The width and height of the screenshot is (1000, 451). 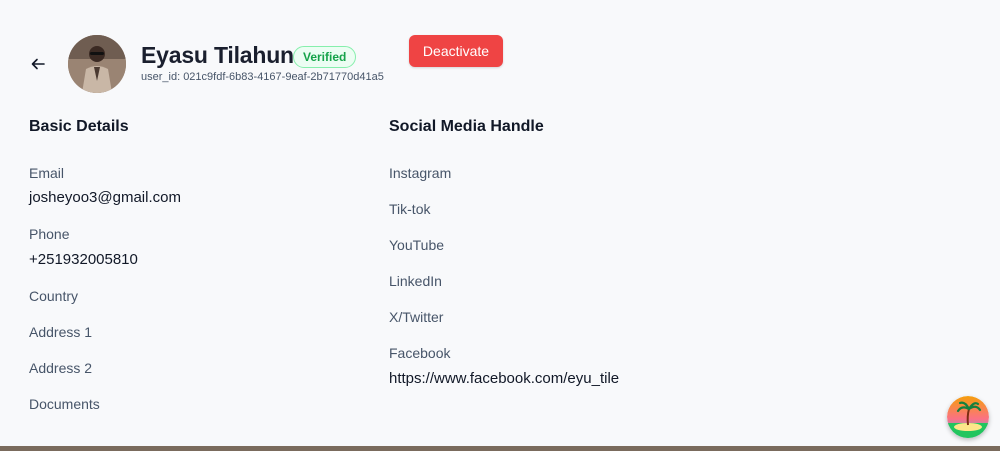 What do you see at coordinates (415, 281) in the screenshot?
I see `linkedin-label: LinkedIn` at bounding box center [415, 281].